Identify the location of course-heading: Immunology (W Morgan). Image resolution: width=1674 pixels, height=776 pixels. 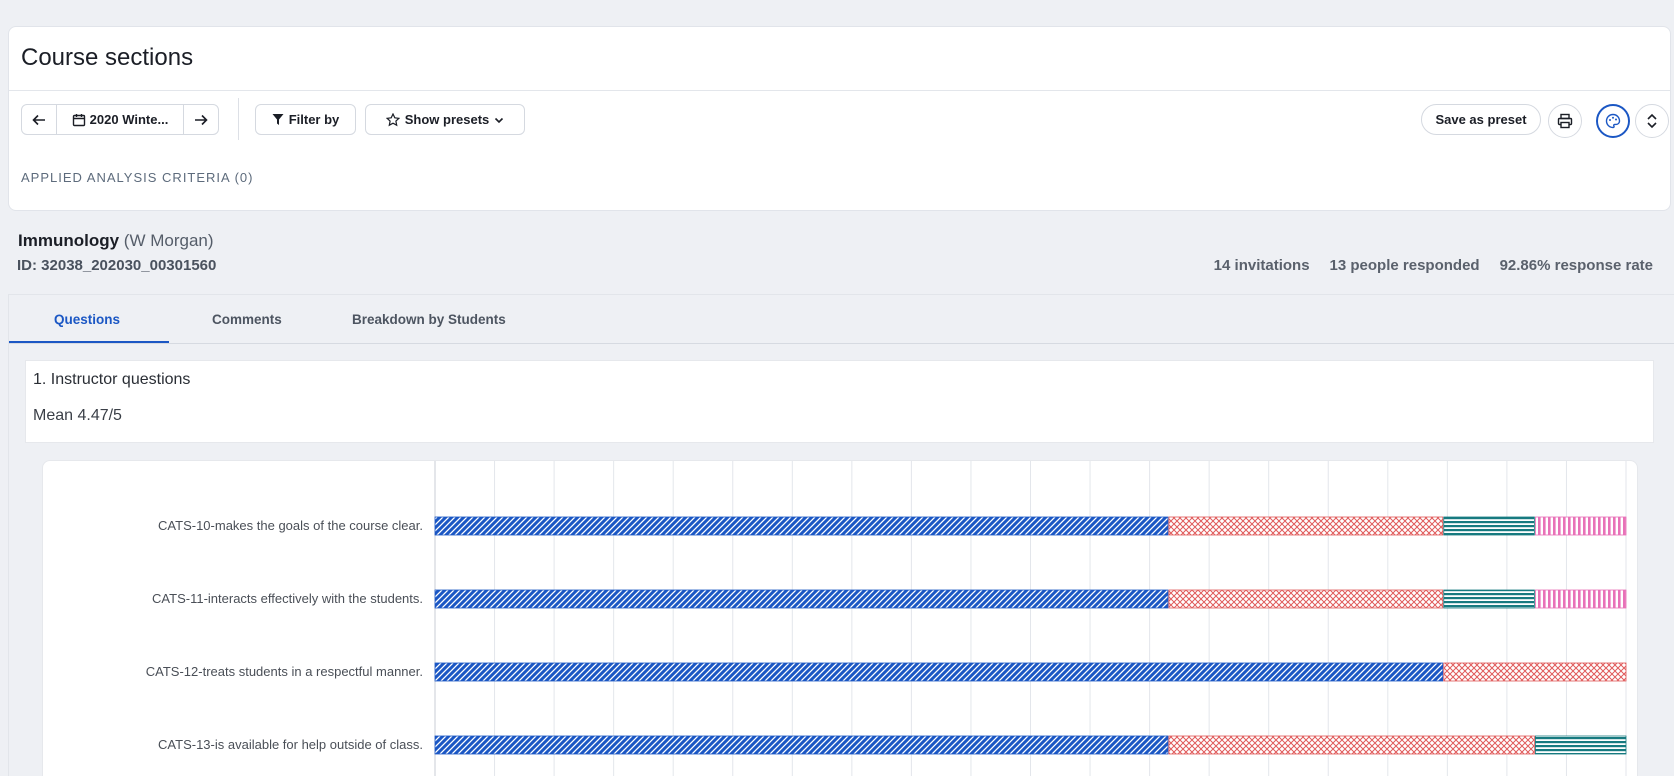
(116, 241).